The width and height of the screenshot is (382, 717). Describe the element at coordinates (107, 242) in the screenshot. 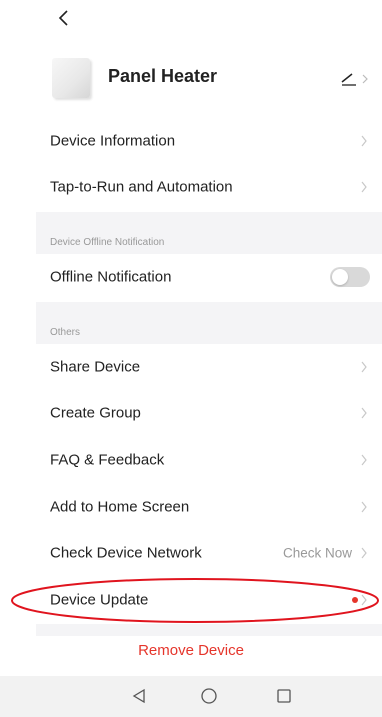

I see `section-title-offline: Device Offline Notification` at that location.